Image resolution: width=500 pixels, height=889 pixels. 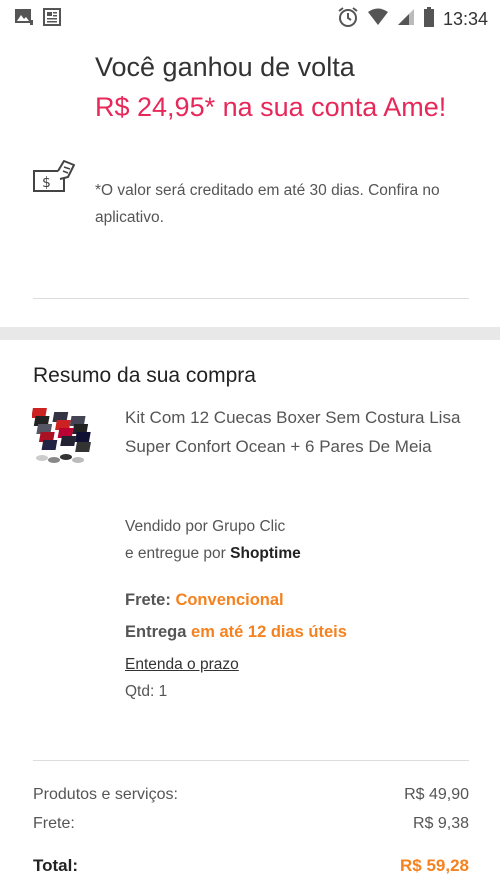 I want to click on entrega-value: em até 12 dias úteis, so click(x=269, y=632).